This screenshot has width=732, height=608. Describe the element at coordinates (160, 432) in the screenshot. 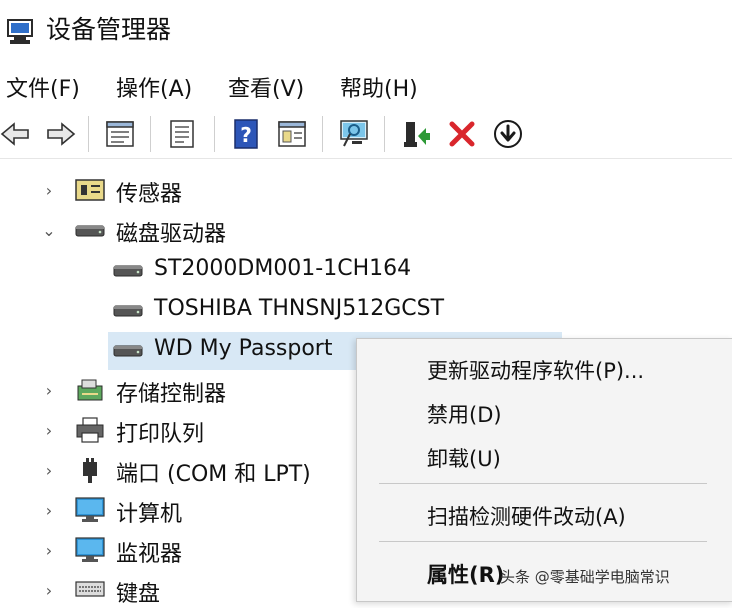

I see `tree-item-print-queues: 打印队列` at that location.